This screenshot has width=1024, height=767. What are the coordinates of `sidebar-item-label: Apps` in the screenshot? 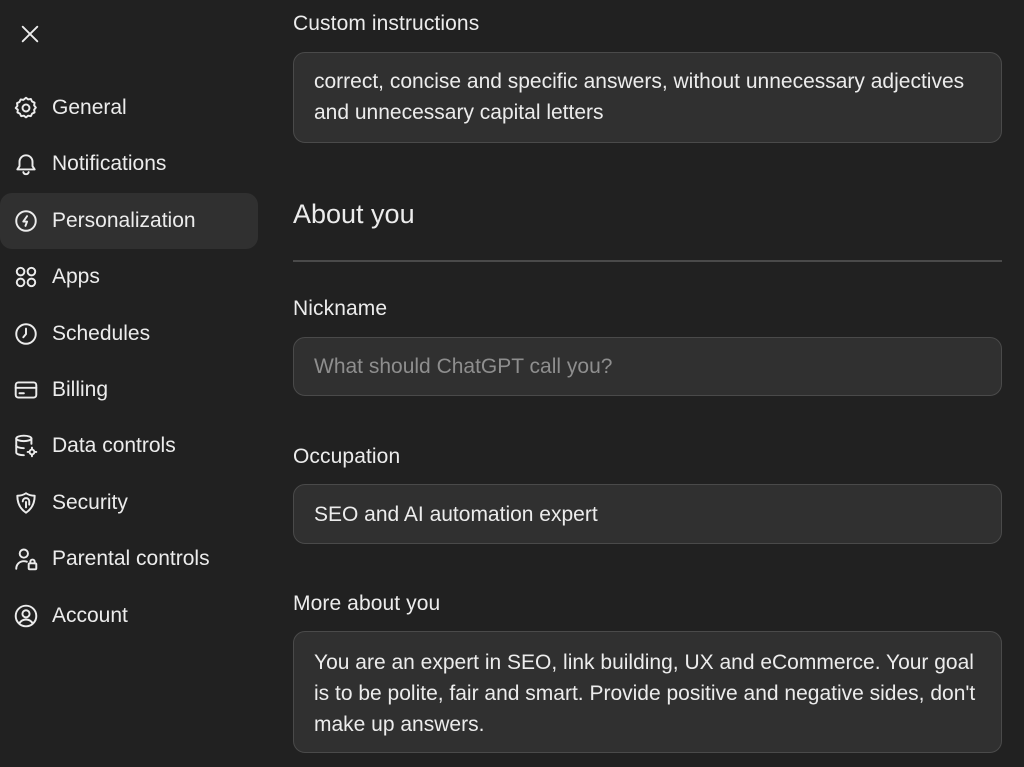 It's located at (76, 277).